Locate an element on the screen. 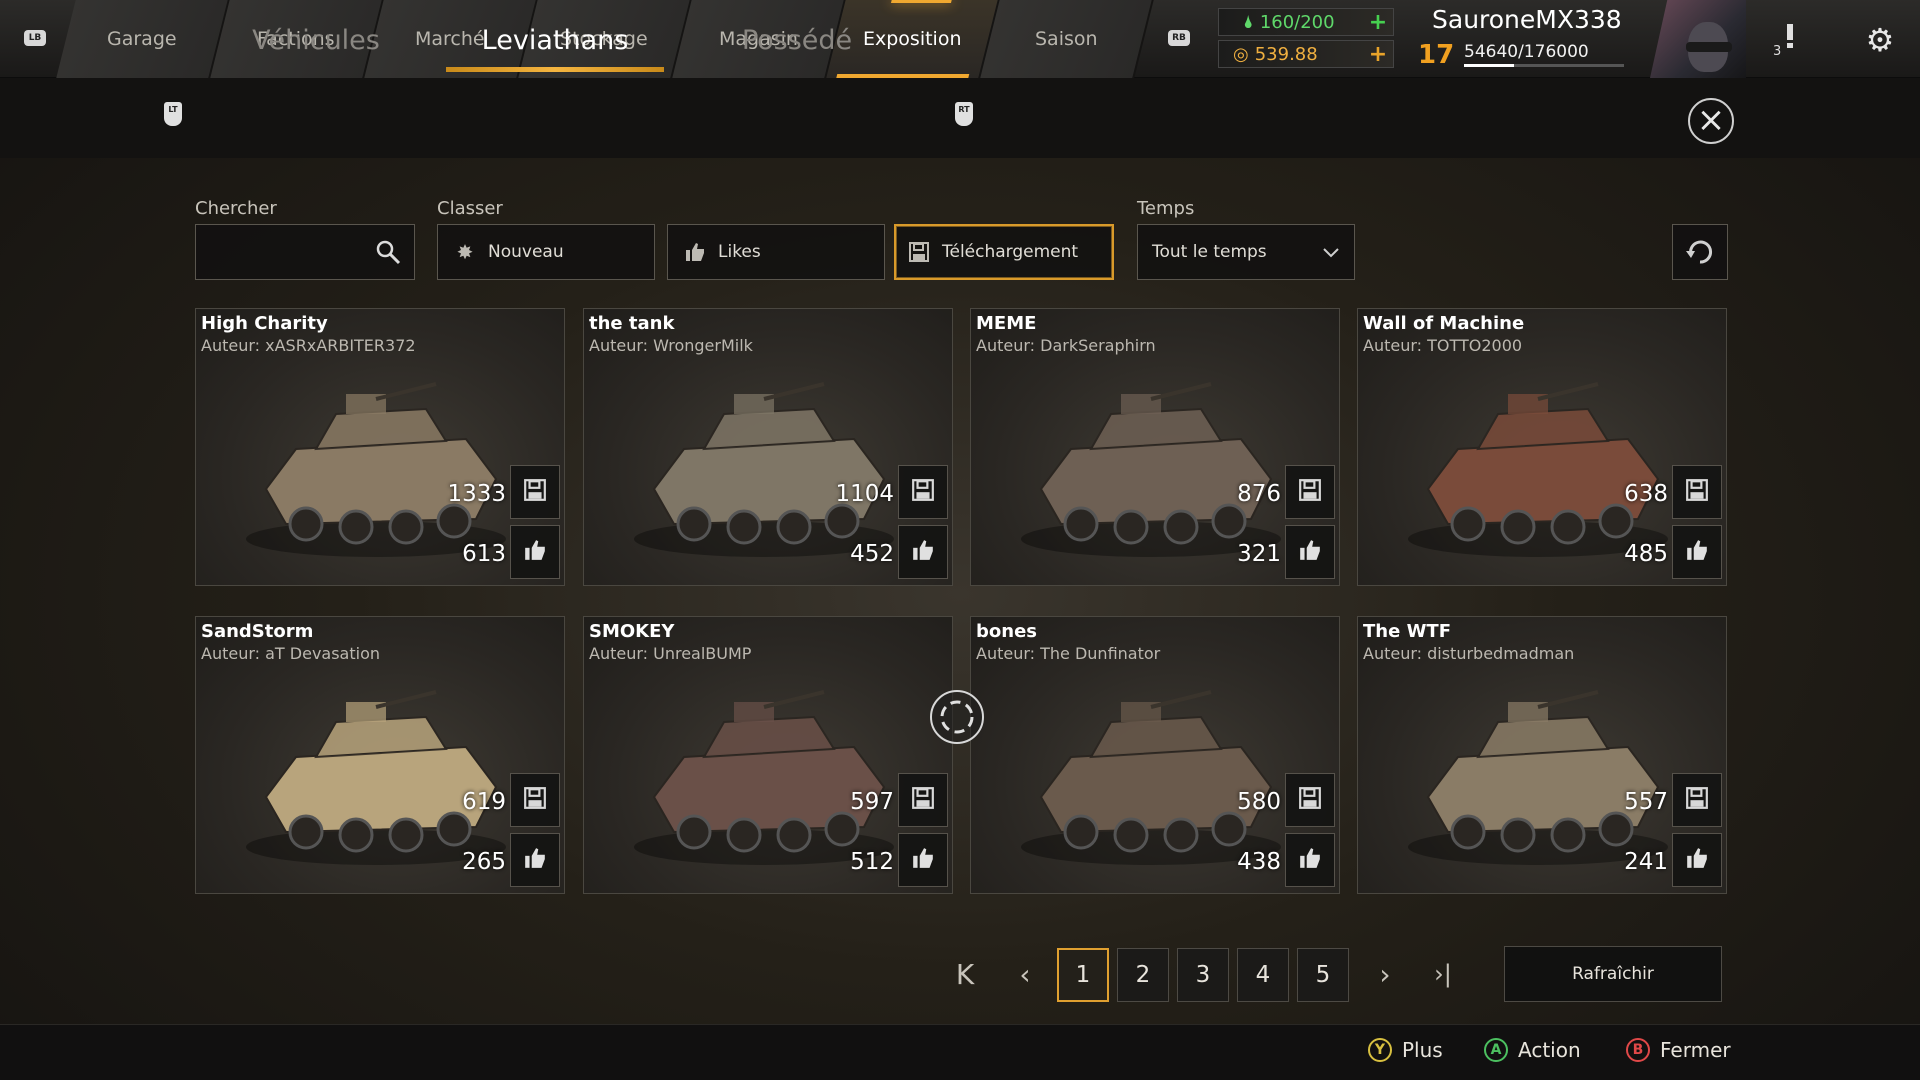  time-select: Tout le temps is located at coordinates (1246, 252).